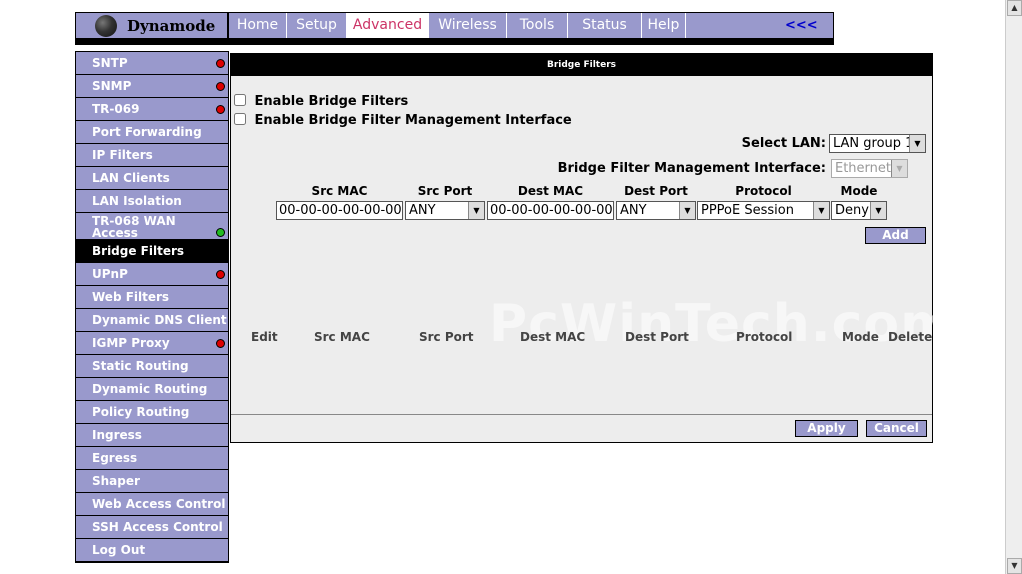 This screenshot has height=574, width=1022. What do you see at coordinates (656, 191) in the screenshot?
I see `col-dest-port: Dest Port` at bounding box center [656, 191].